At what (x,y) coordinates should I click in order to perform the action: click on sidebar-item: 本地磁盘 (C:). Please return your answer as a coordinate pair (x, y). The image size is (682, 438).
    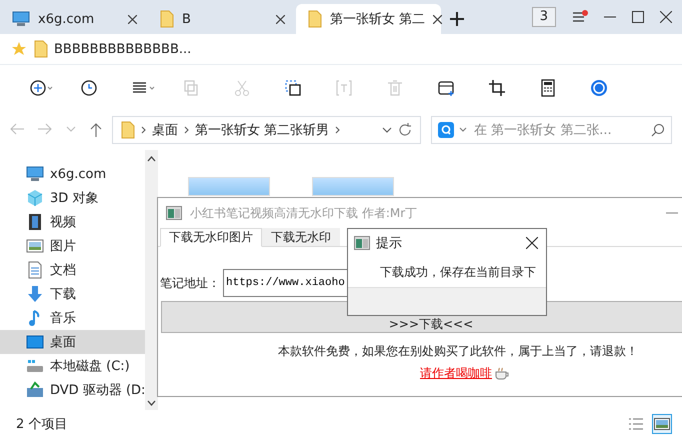
    Looking at the image, I should click on (72, 366).